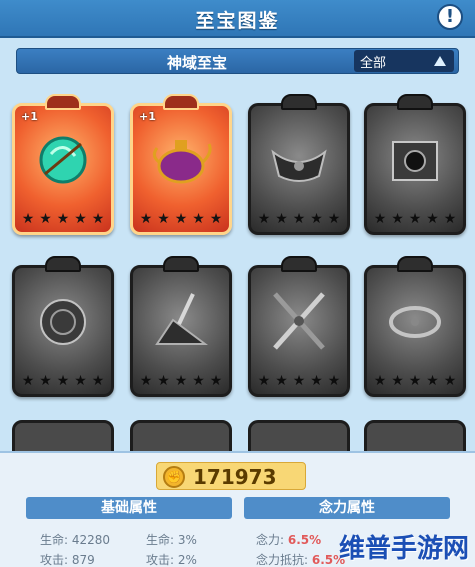  I want to click on ring-relic-icon, so click(415, 322).